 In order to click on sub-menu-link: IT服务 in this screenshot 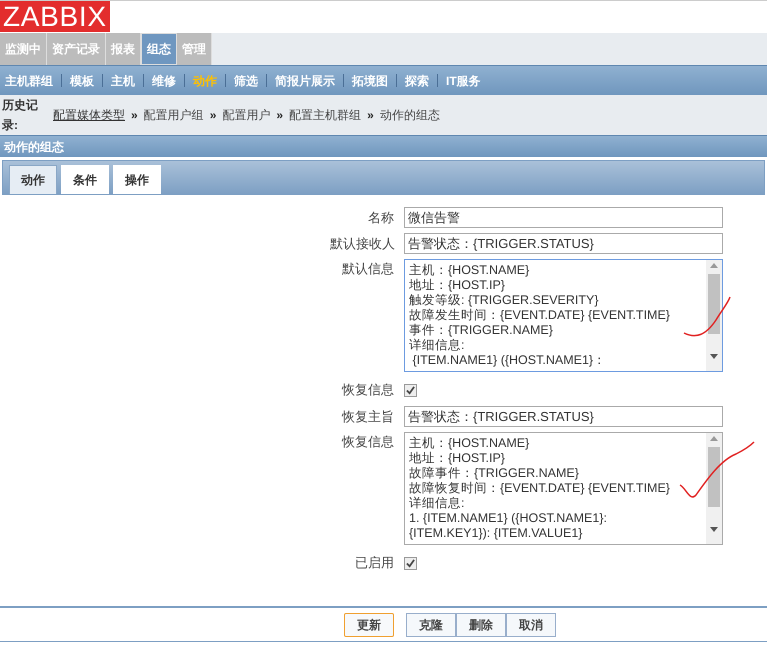, I will do `click(463, 81)`.